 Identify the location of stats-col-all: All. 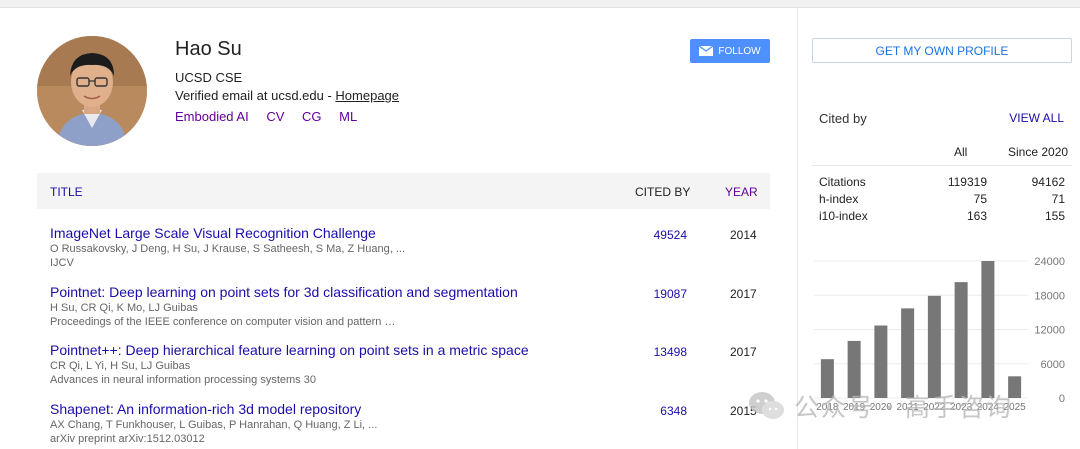
(961, 152).